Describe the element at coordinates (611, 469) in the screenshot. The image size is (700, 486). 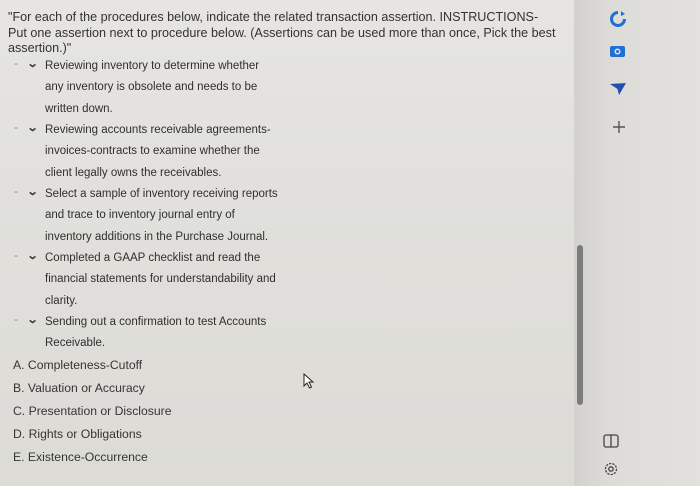
I see `settings-icon` at that location.